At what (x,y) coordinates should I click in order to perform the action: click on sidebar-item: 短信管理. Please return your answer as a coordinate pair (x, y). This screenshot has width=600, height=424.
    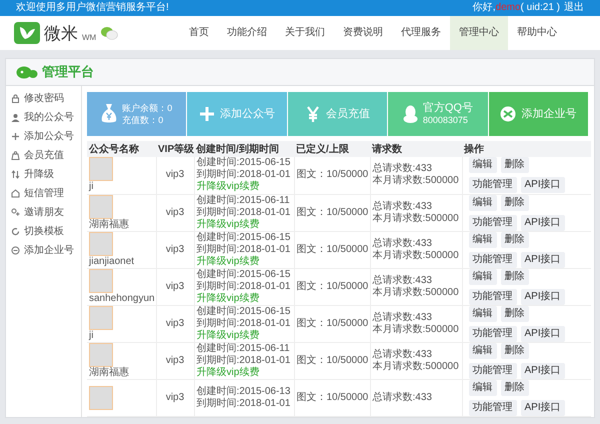
    Looking at the image, I should click on (43, 193).